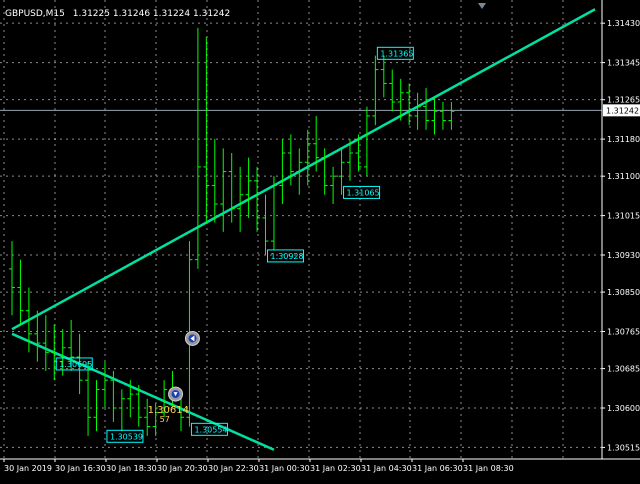 Image resolution: width=640 pixels, height=484 pixels. I want to click on time-tick-label: 31 Jan 06:30, so click(437, 468).